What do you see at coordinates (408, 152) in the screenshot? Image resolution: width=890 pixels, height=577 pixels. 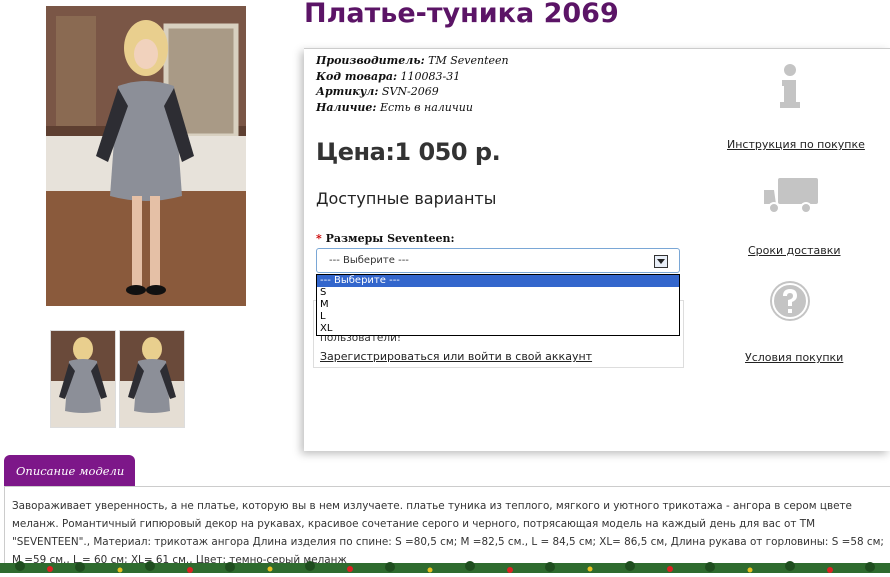 I see `product-price: Цена:1 050 р.` at bounding box center [408, 152].